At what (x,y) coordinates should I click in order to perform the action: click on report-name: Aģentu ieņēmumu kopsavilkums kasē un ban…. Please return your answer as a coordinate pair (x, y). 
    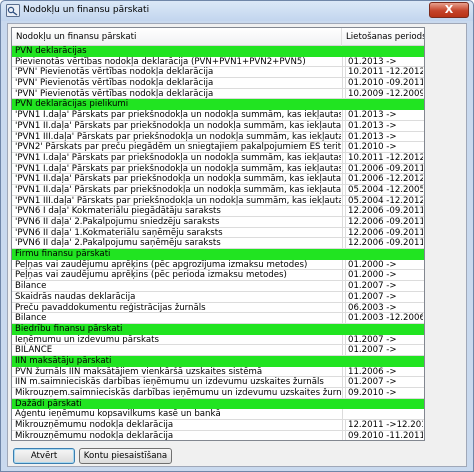
    Looking at the image, I should click on (118, 414).